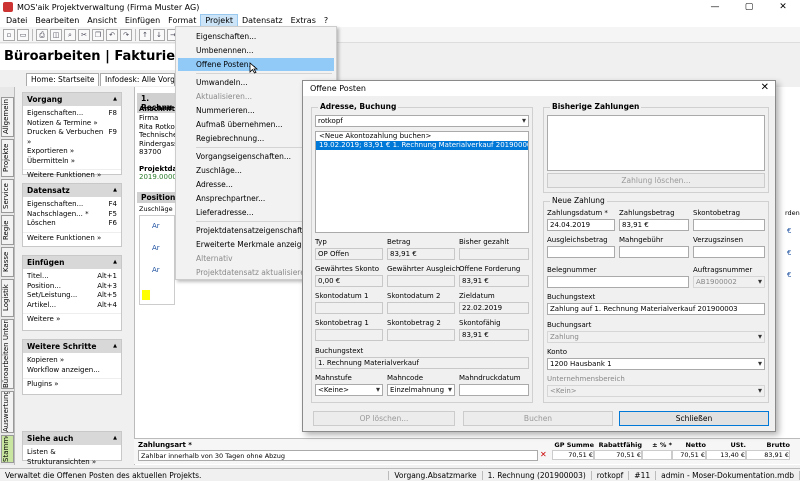  Describe the element at coordinates (72, 152) in the screenshot. I see `side-item: Exportieren »` at that location.